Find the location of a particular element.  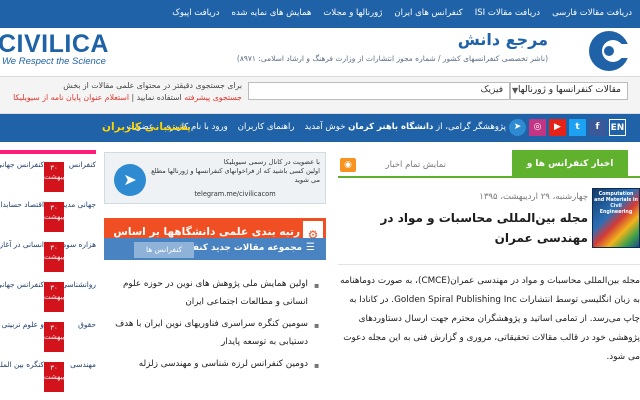

telegram-icon: ➤ is located at coordinates (130, 180).